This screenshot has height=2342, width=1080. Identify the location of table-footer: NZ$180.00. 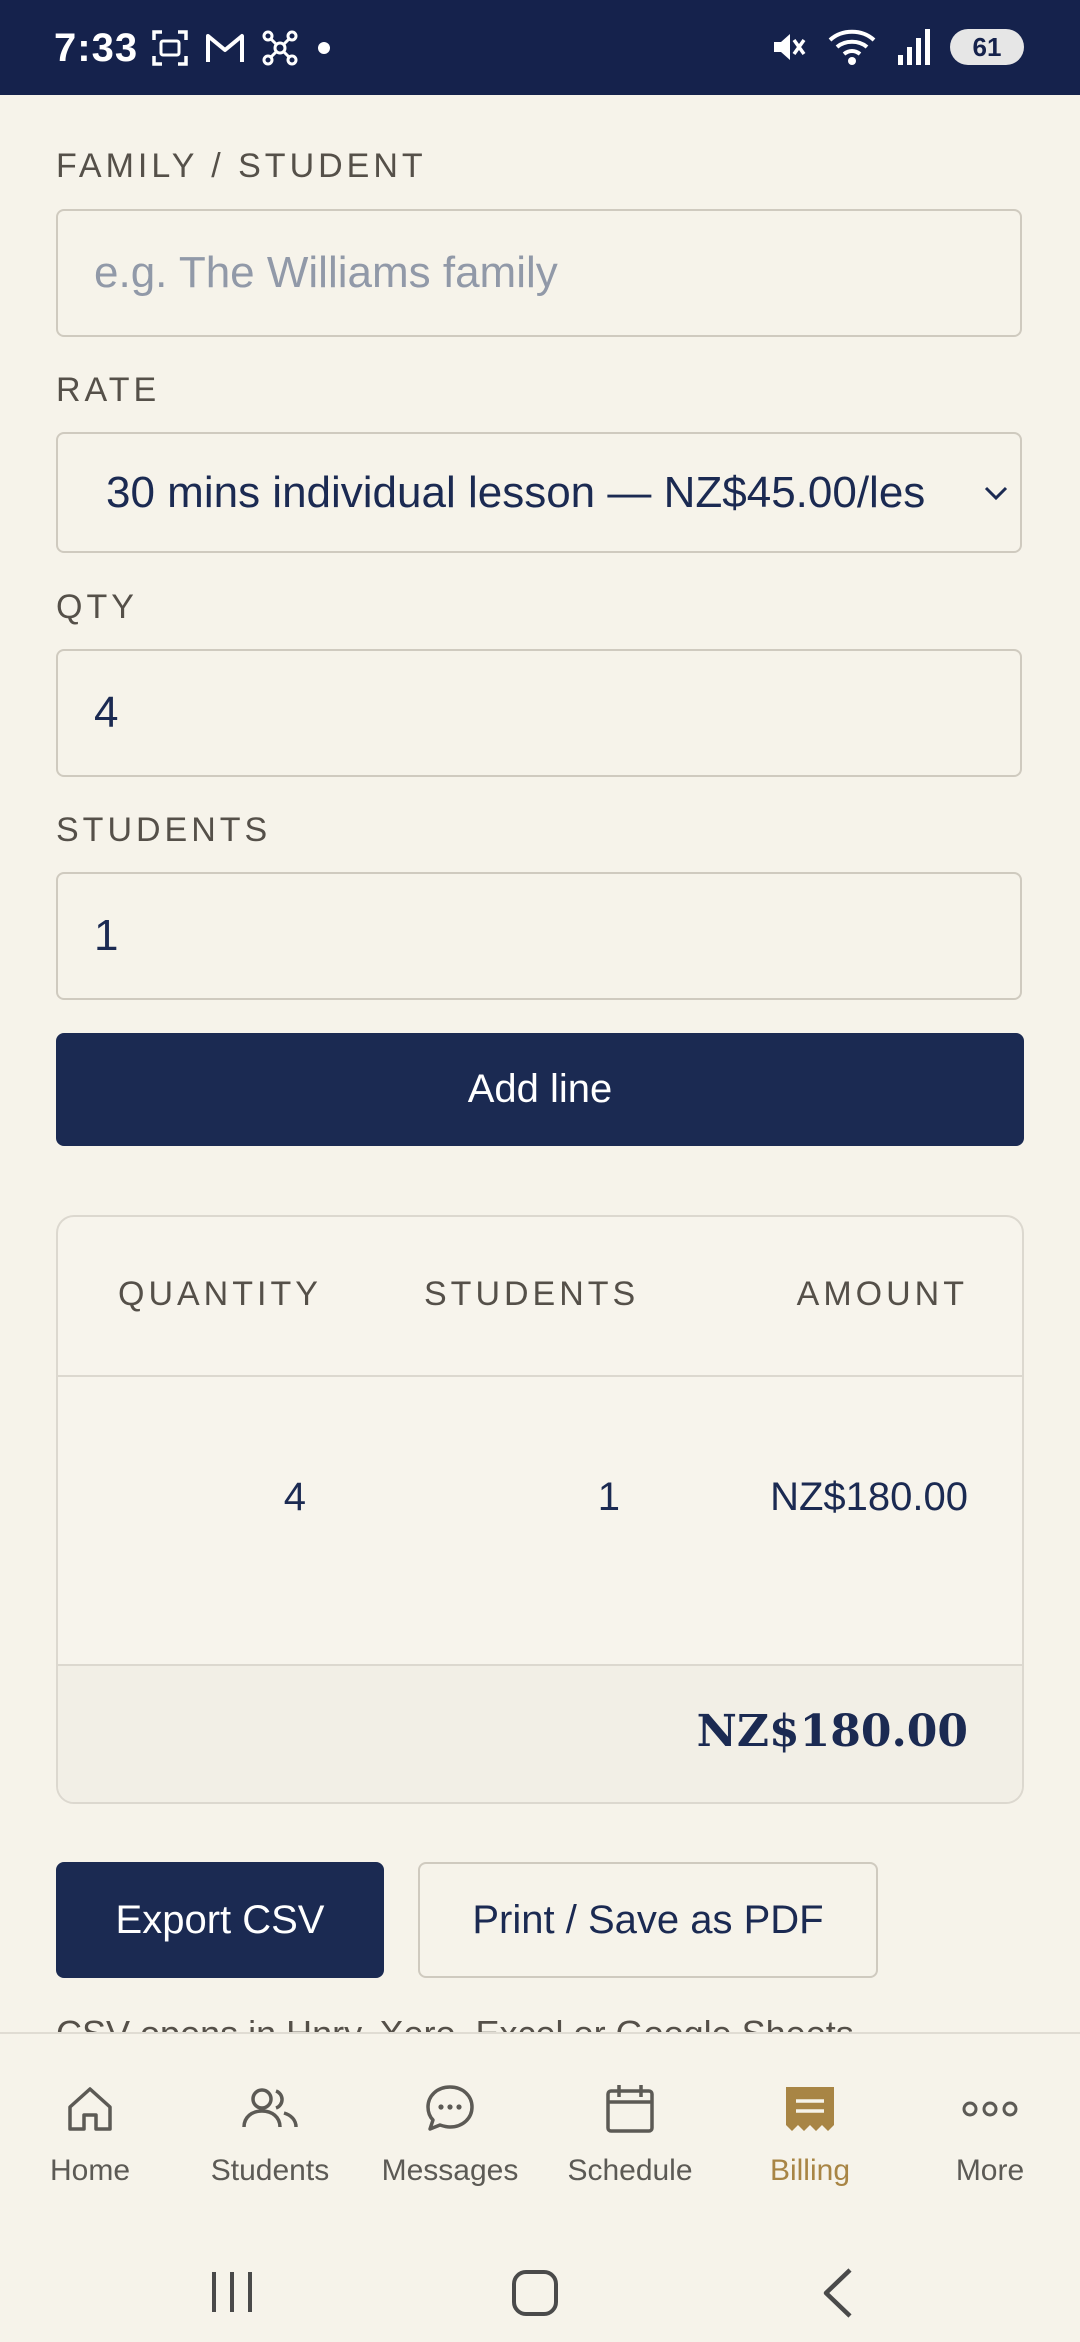
(540, 1733).